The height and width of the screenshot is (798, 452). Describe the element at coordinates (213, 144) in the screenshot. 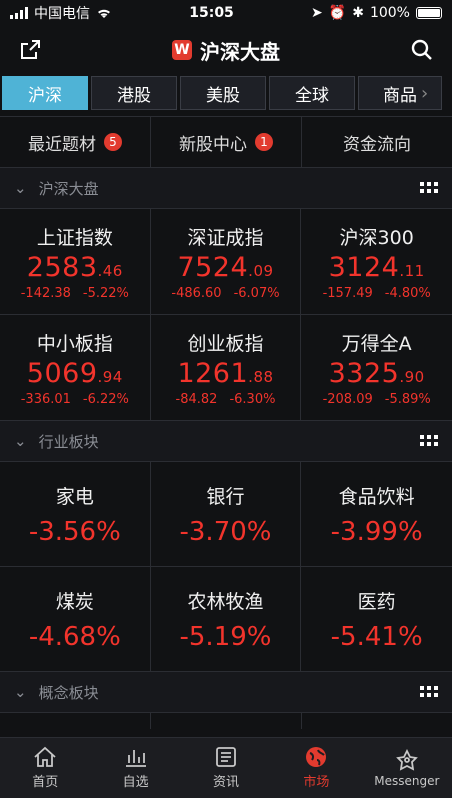

I see `subnav-label: 新股中心` at that location.